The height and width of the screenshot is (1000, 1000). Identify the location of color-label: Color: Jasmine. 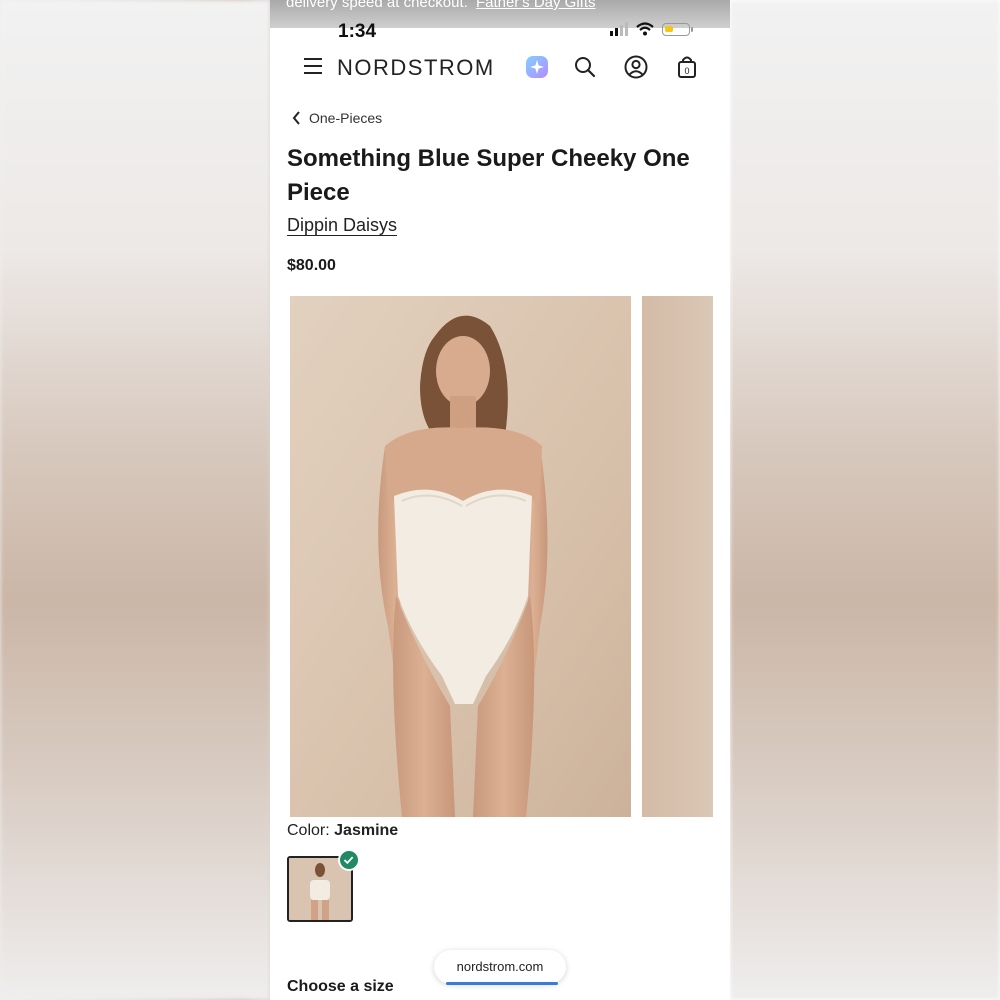
(342, 831).